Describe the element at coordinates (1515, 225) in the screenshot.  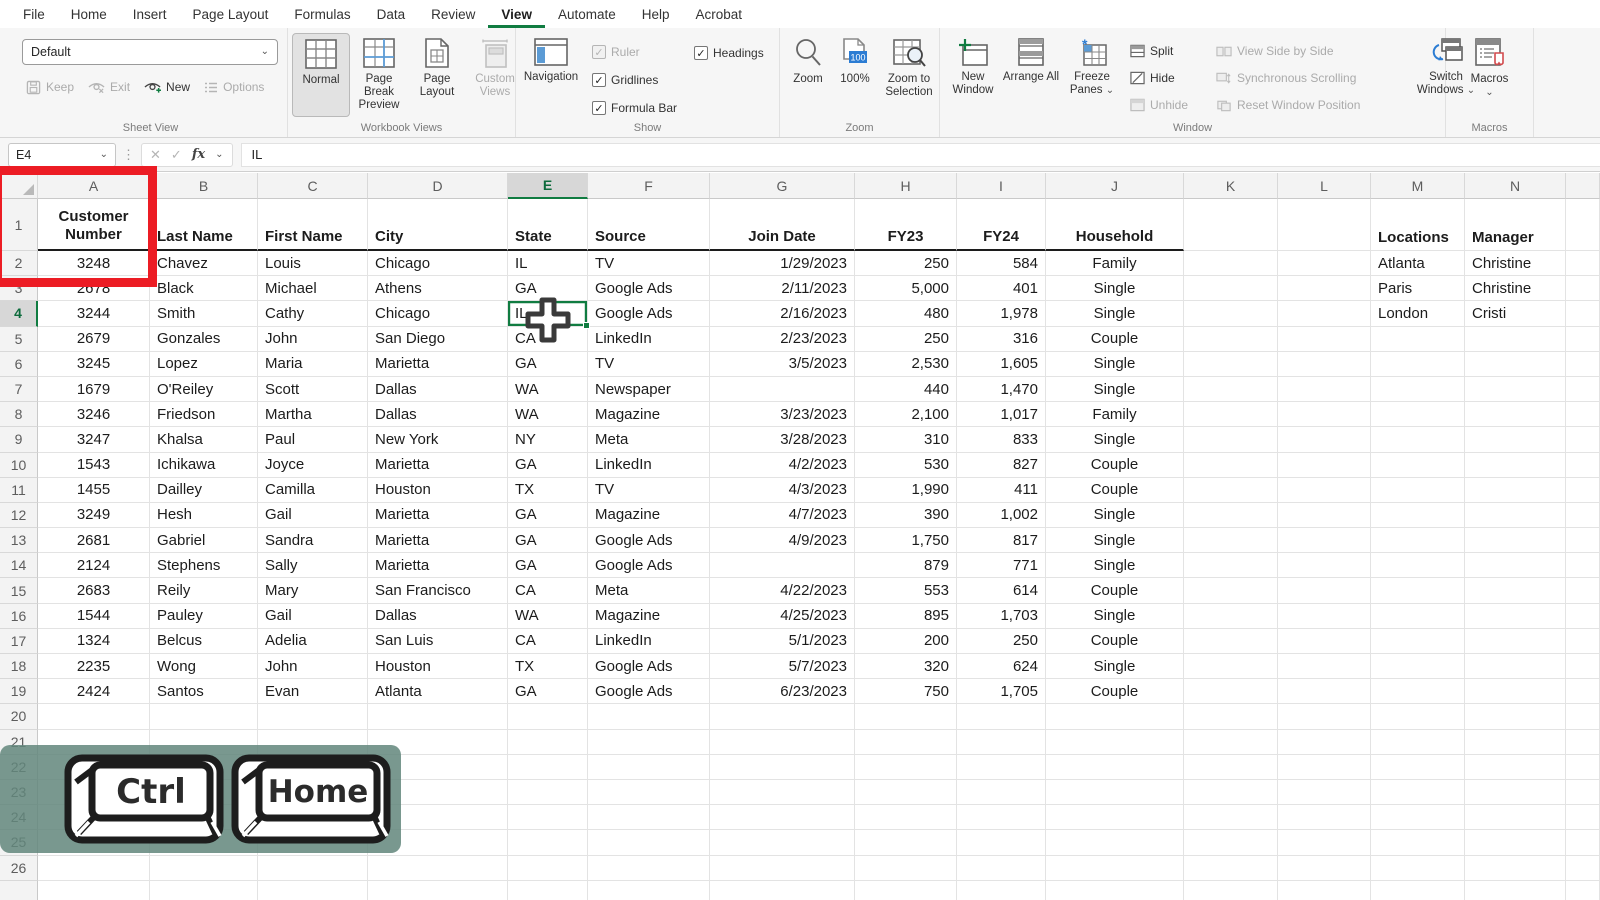
I see `cell-N1: Manager` at that location.